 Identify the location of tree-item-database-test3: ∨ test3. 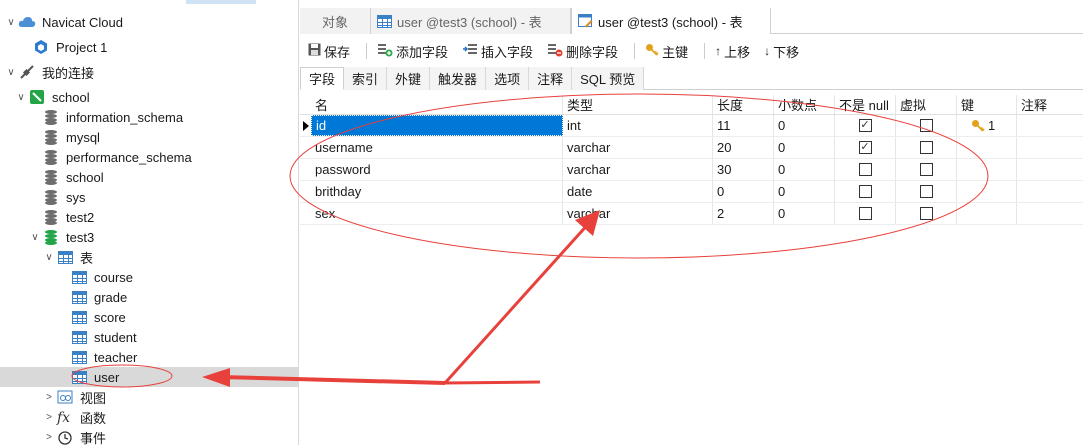
(149, 237).